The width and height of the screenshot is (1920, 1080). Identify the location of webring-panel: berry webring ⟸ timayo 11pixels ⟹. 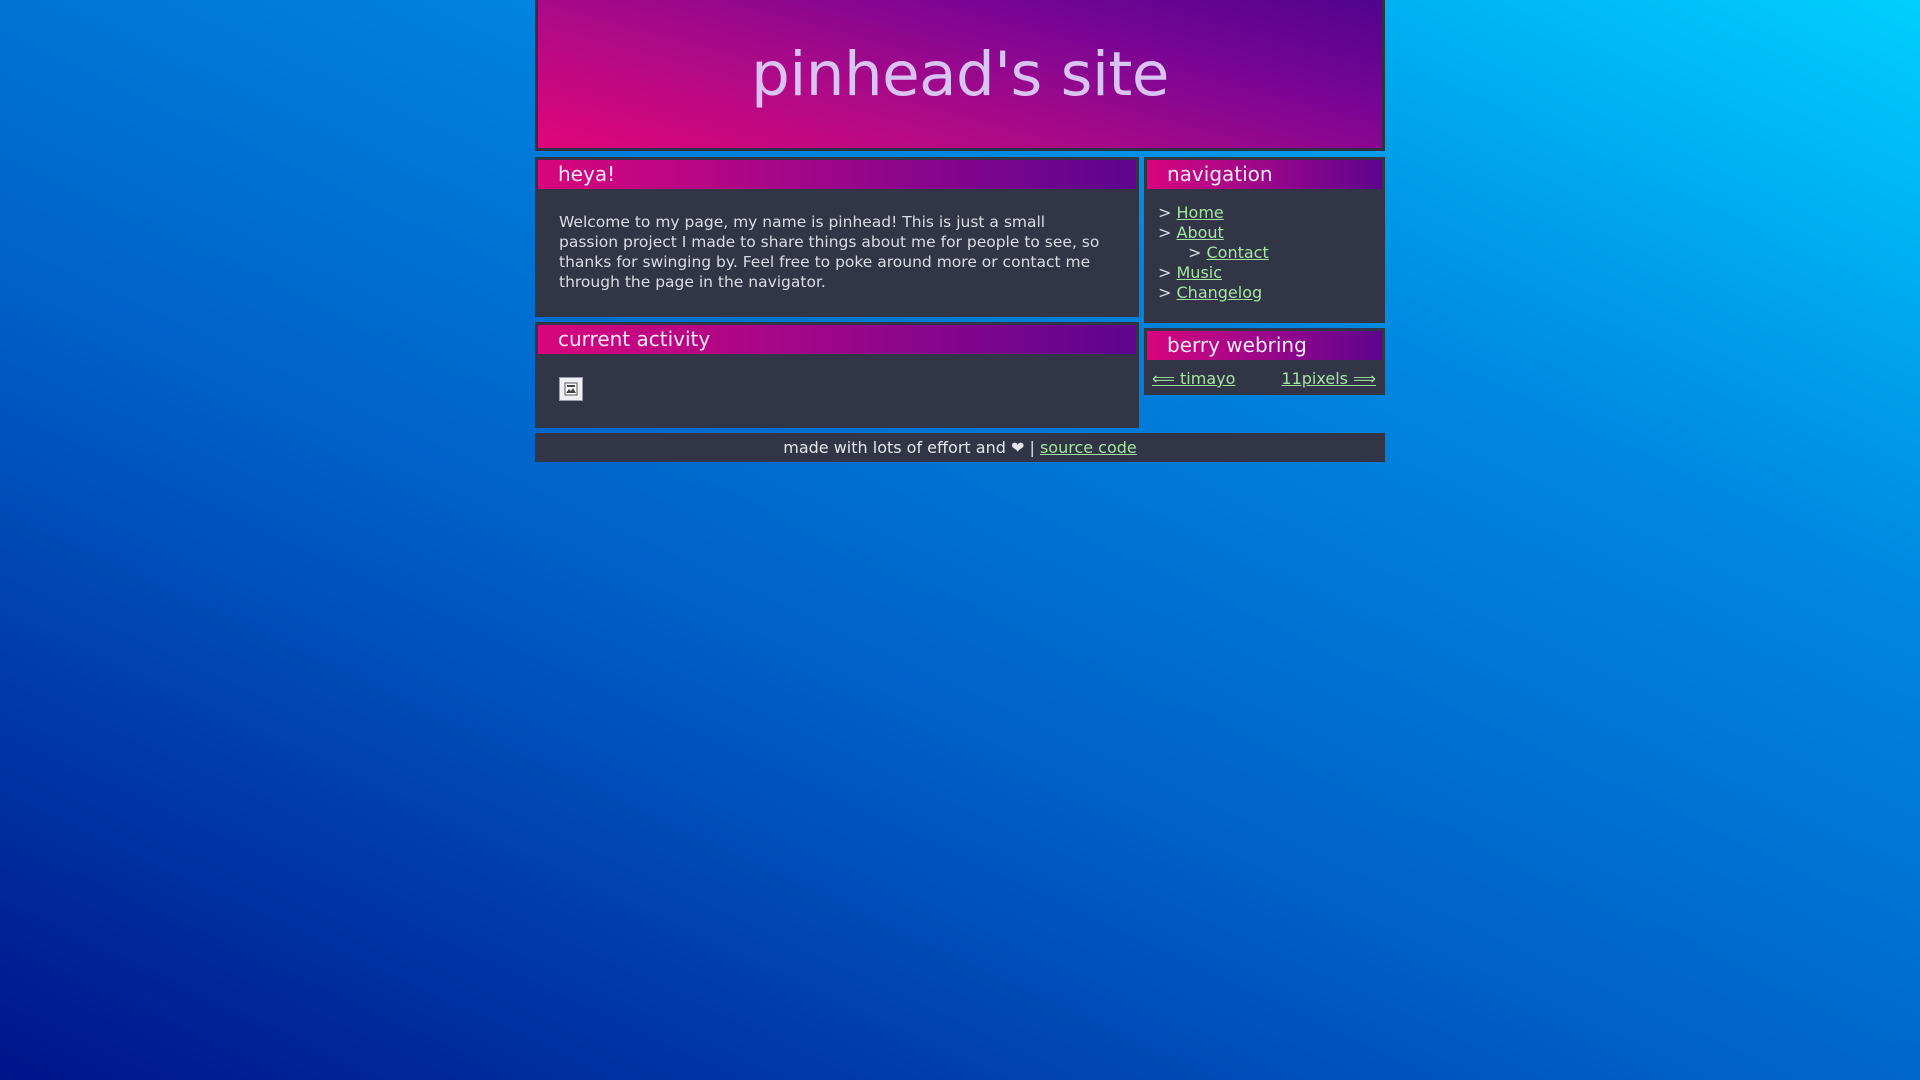
(1264, 361).